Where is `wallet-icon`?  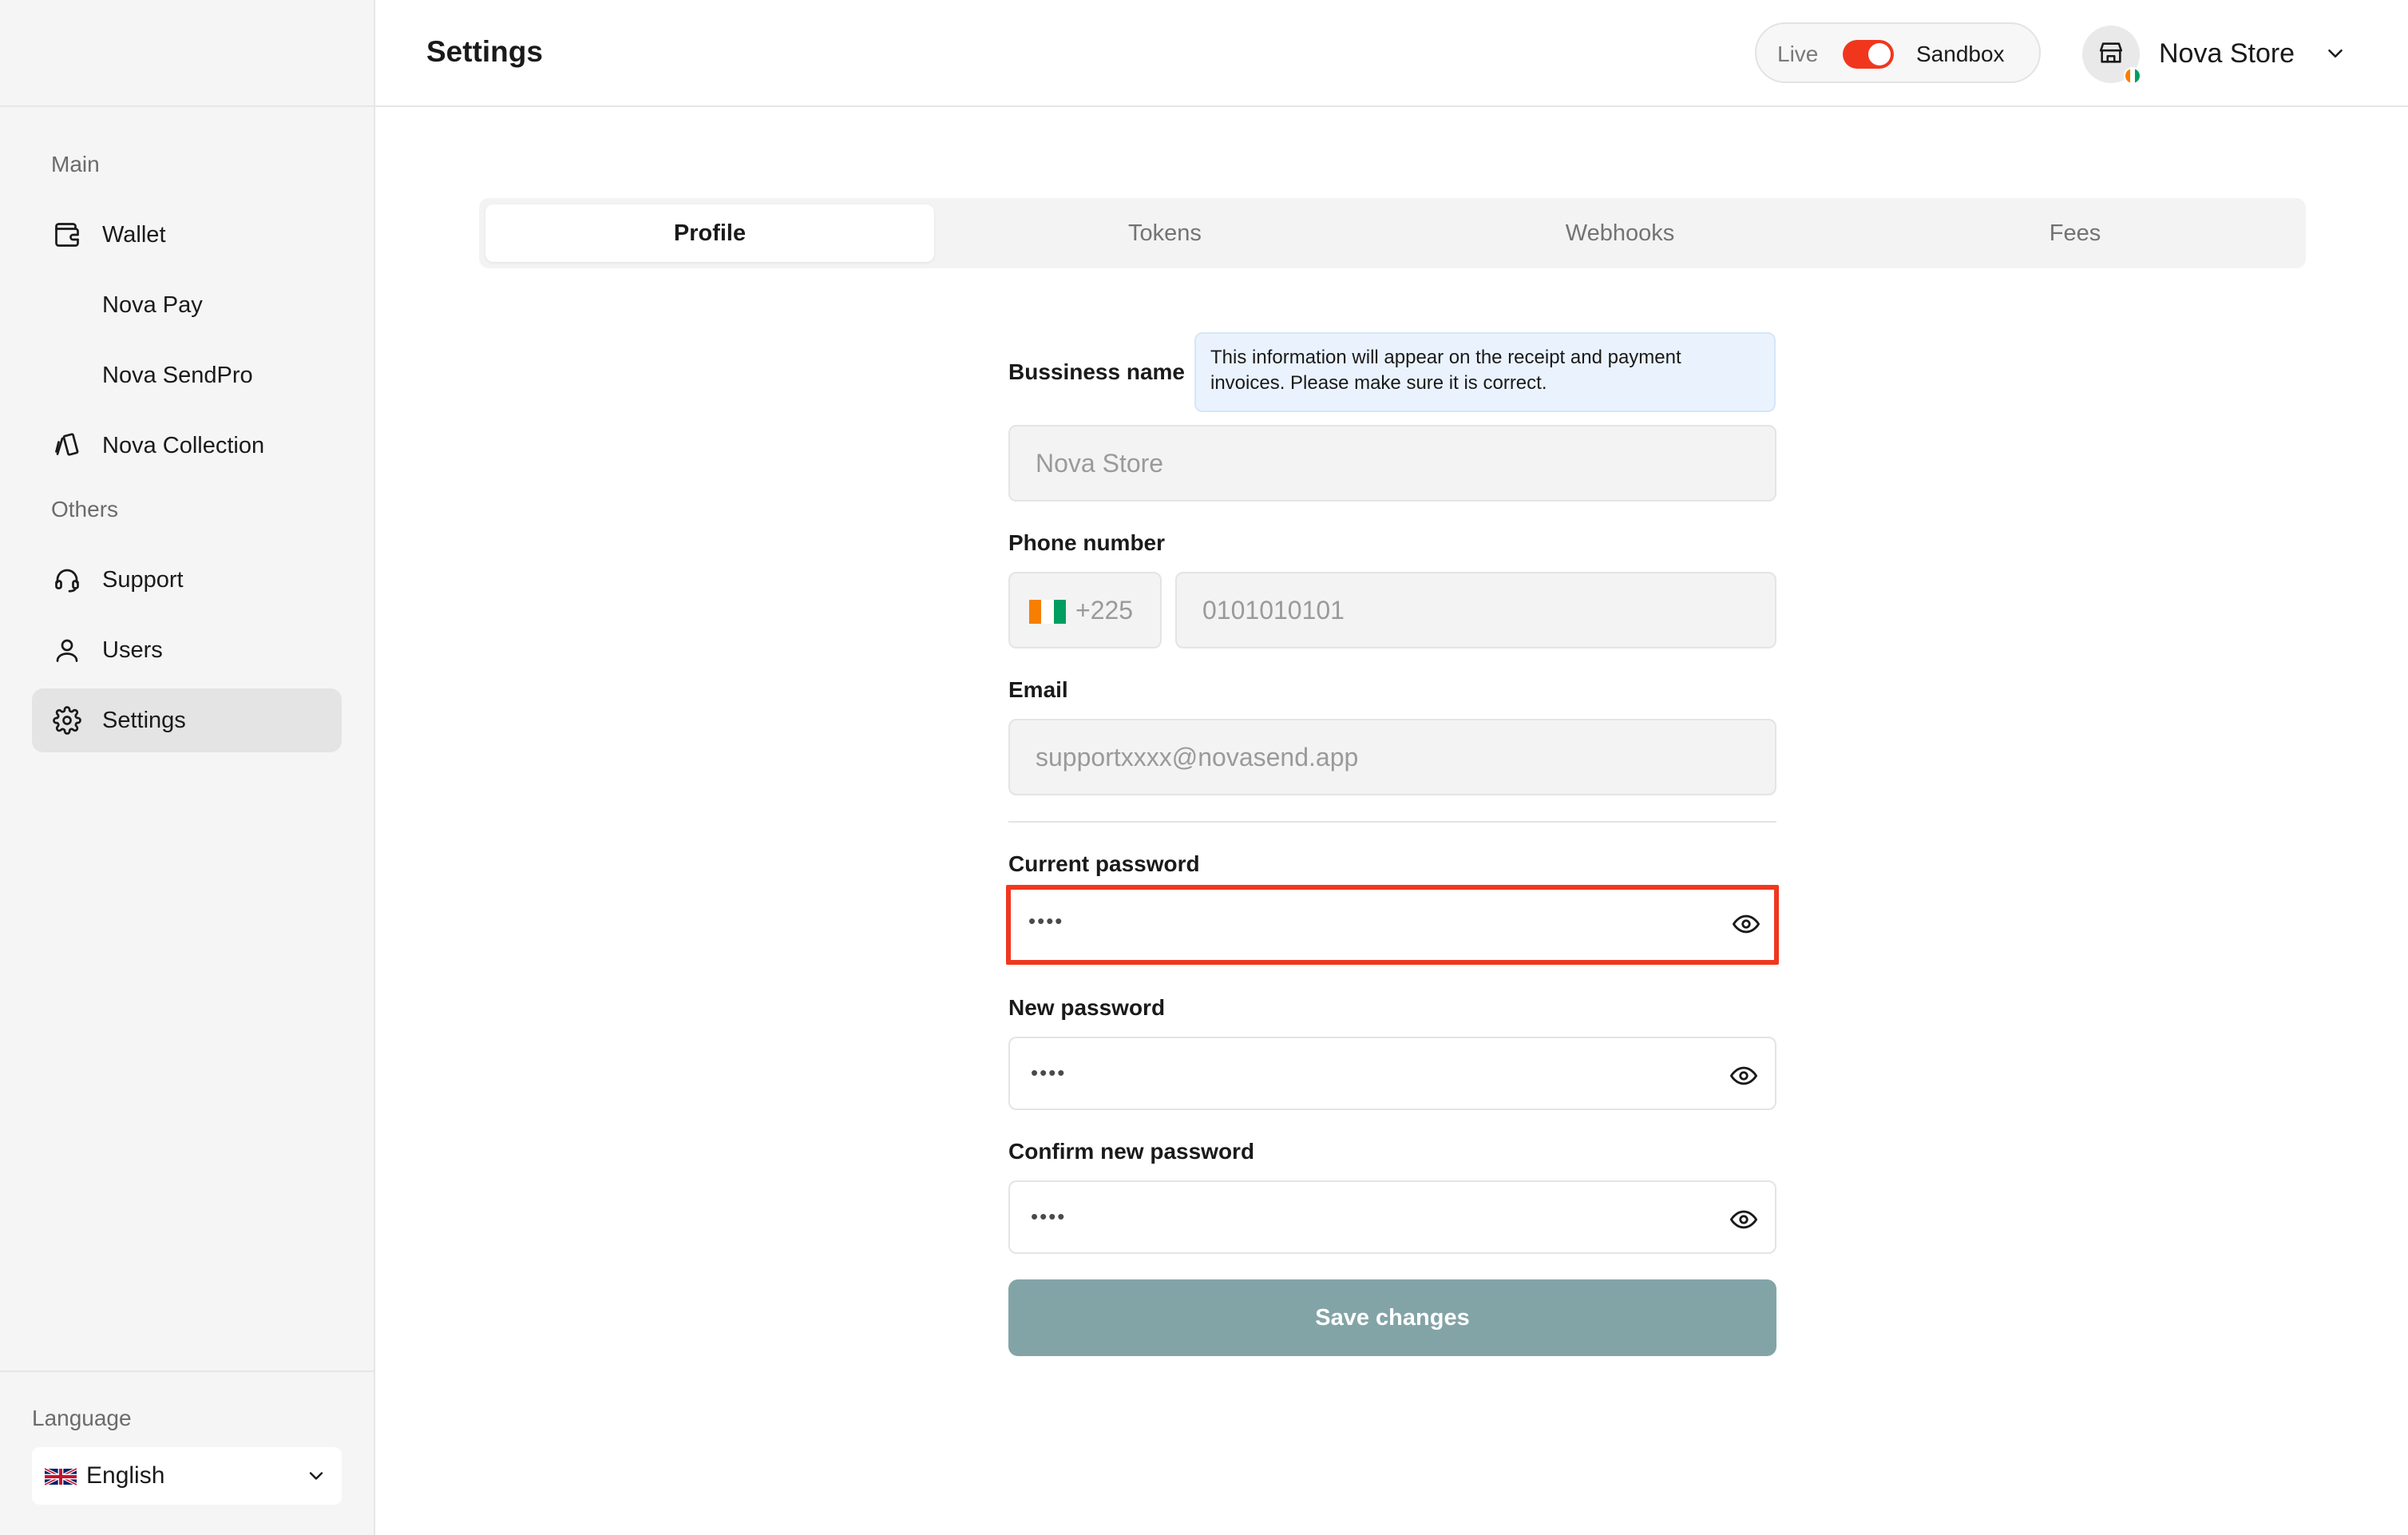
wallet-icon is located at coordinates (67, 235).